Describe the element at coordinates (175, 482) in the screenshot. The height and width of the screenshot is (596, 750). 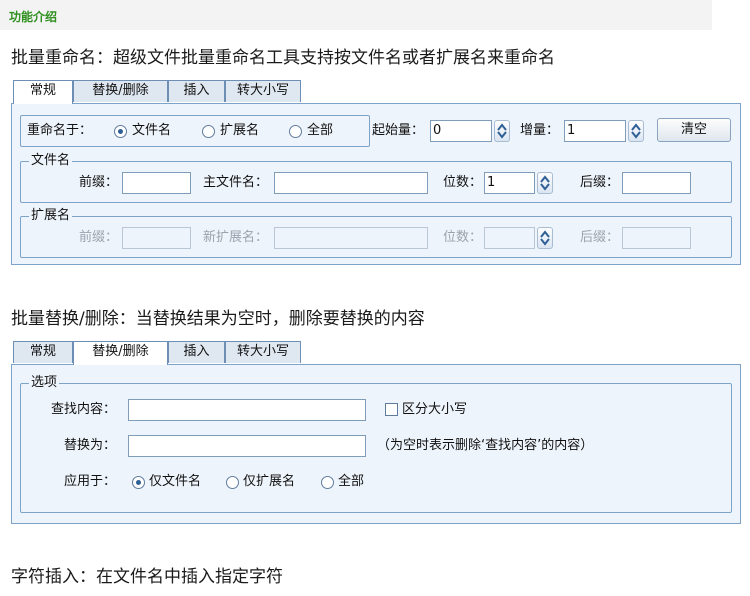
I see `radio-filename-only-label: 仅文件名` at that location.